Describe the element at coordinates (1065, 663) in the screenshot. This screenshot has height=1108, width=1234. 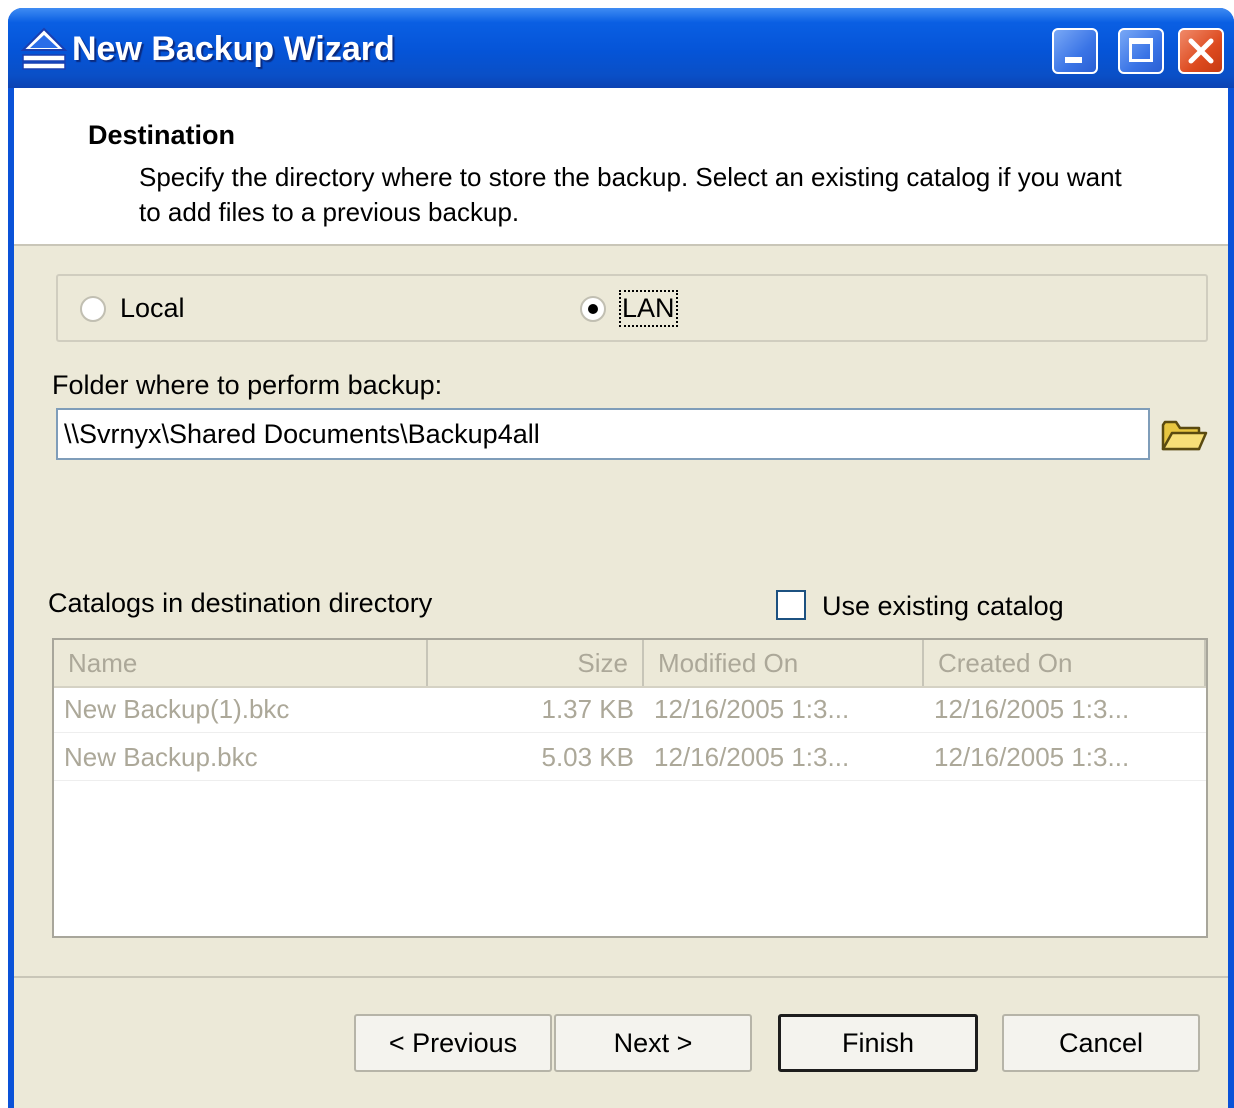
I see `column-header-created: Created On` at that location.